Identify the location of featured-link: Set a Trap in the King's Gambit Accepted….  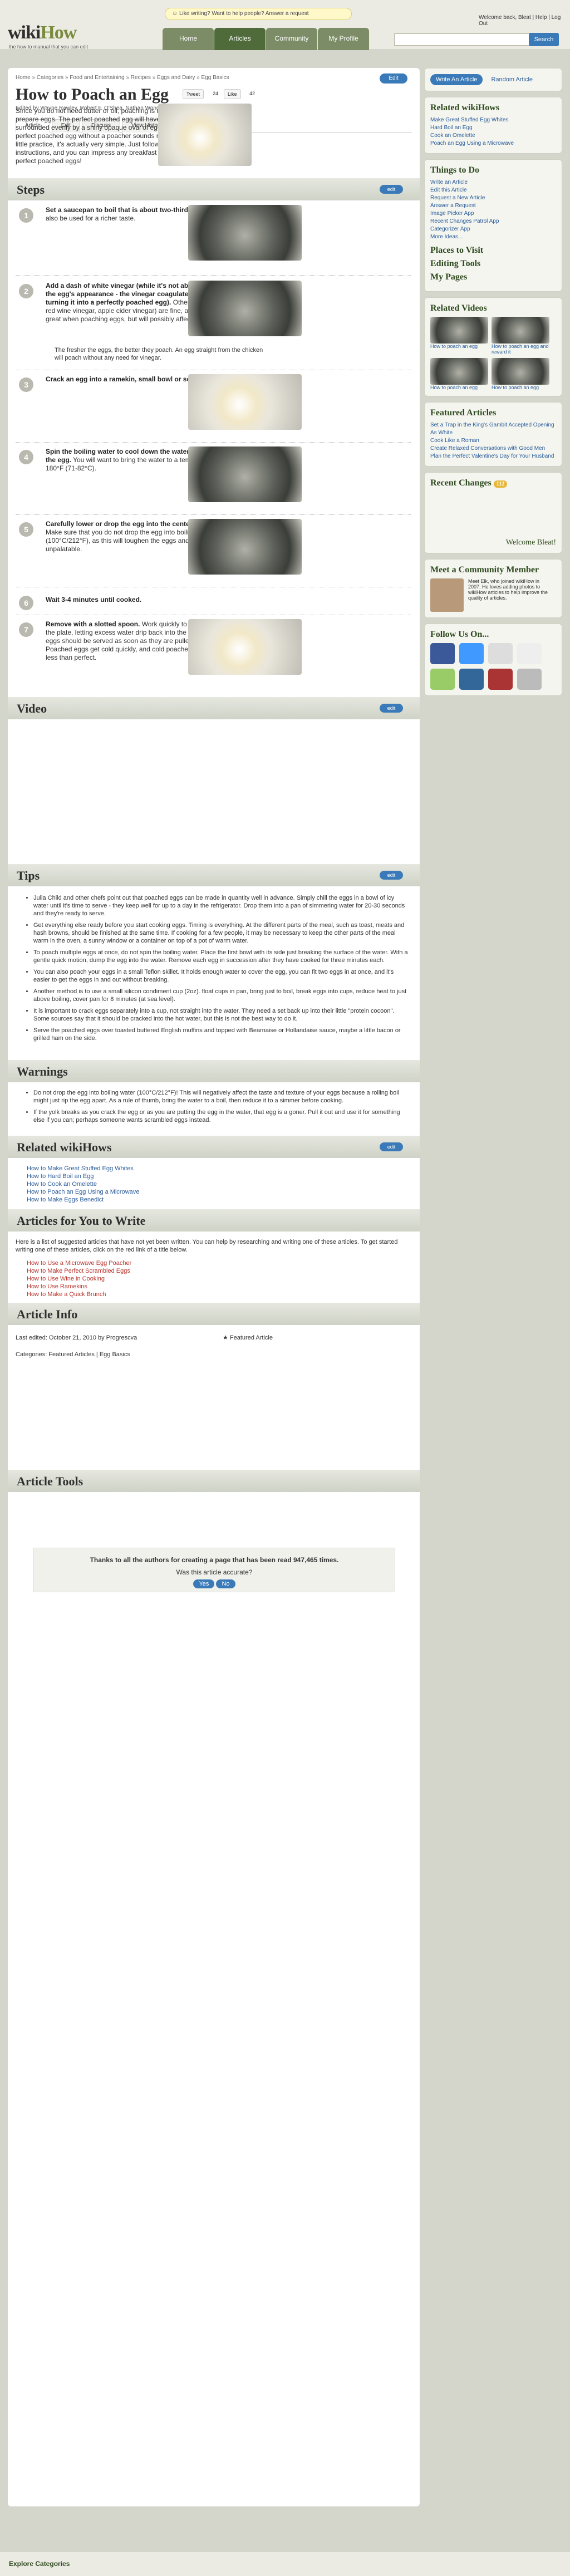
(493, 429).